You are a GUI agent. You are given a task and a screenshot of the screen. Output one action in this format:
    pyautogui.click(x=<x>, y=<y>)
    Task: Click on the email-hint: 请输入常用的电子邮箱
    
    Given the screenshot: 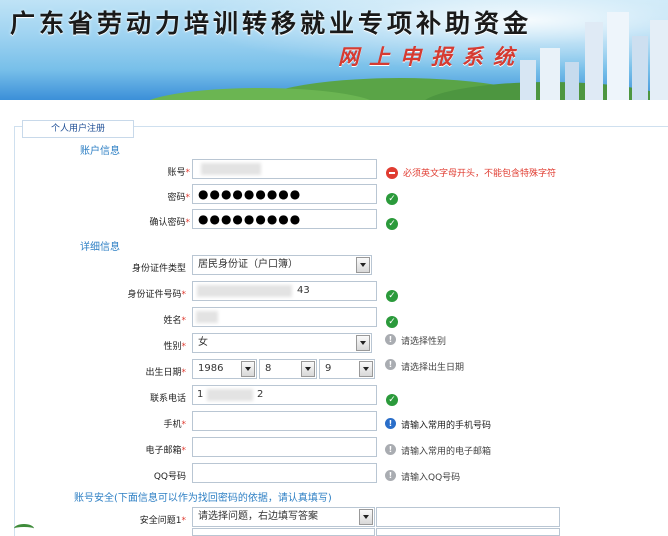 What is the action you would take?
    pyautogui.click(x=446, y=452)
    